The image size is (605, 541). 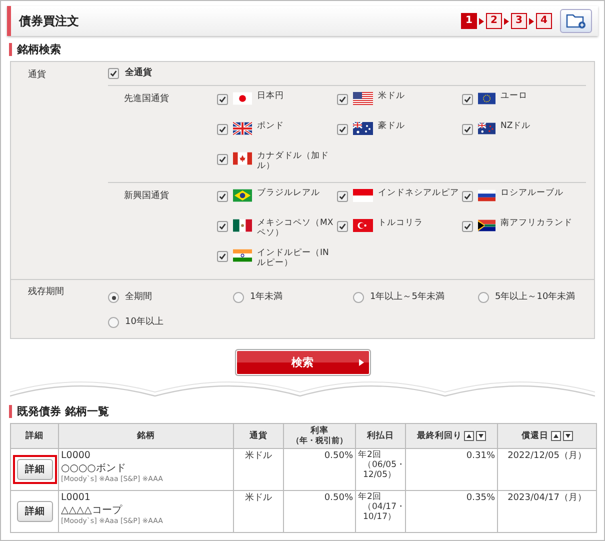 What do you see at coordinates (494, 21) in the screenshot?
I see `step-indicator: 2` at bounding box center [494, 21].